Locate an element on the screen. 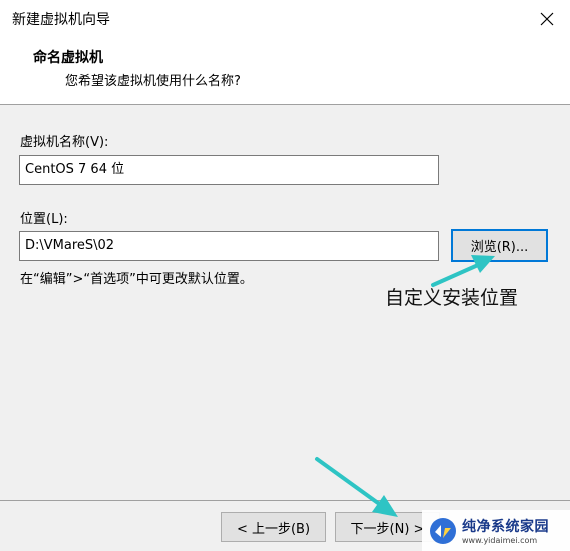 The width and height of the screenshot is (570, 551). location-hint: 在“编辑”>“首选项”中可更改默认位置。 is located at coordinates (136, 279).